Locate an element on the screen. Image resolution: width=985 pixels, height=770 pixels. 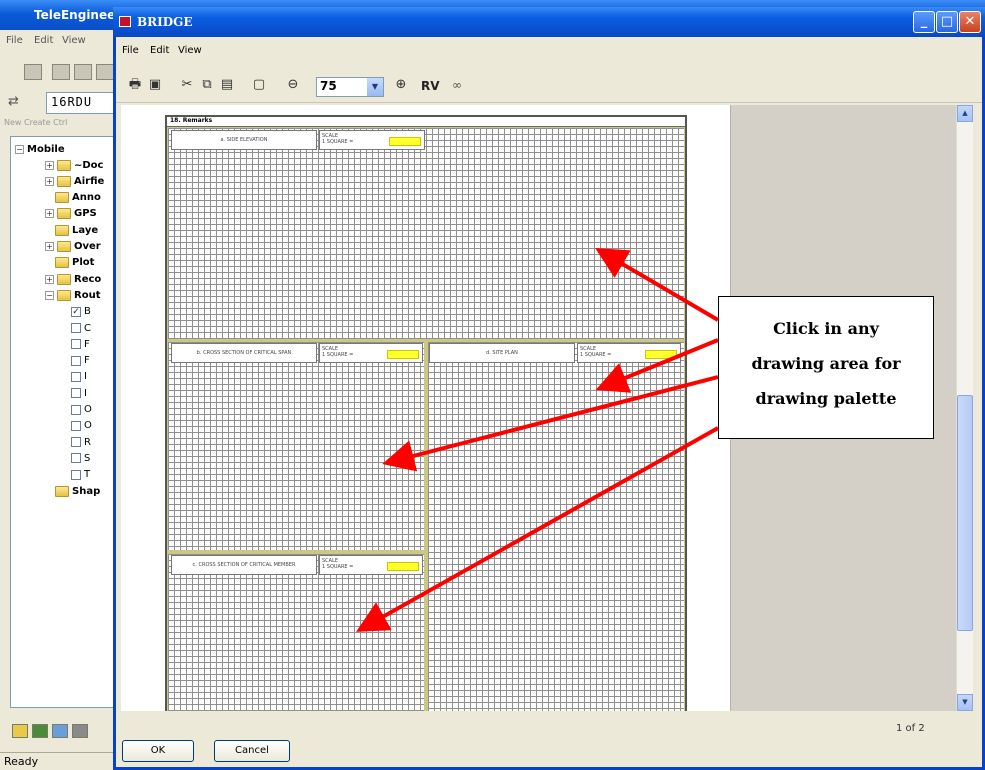
cross-section-span-scale: SCALE 1 SQUARE = is located at coordinates (371, 353).